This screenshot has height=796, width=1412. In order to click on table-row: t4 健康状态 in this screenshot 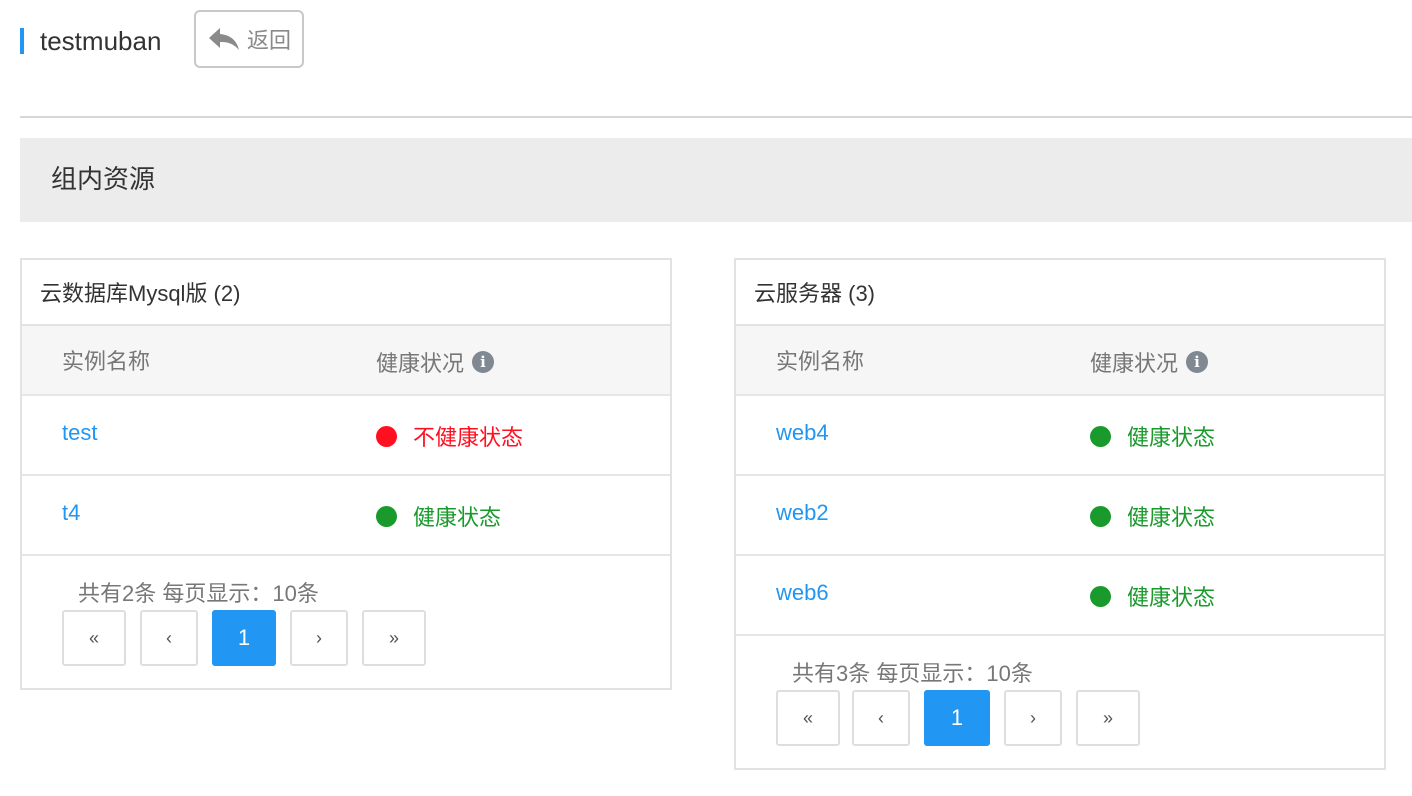, I will do `click(346, 516)`.